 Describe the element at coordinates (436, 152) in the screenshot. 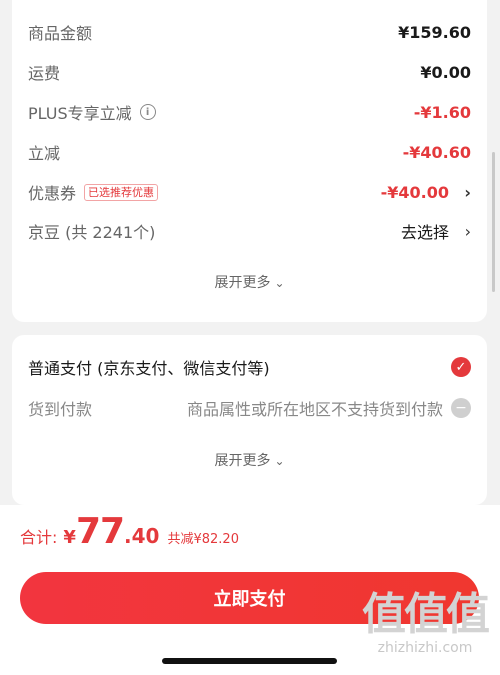

I see `instant-discount-value: -¥40.60` at that location.